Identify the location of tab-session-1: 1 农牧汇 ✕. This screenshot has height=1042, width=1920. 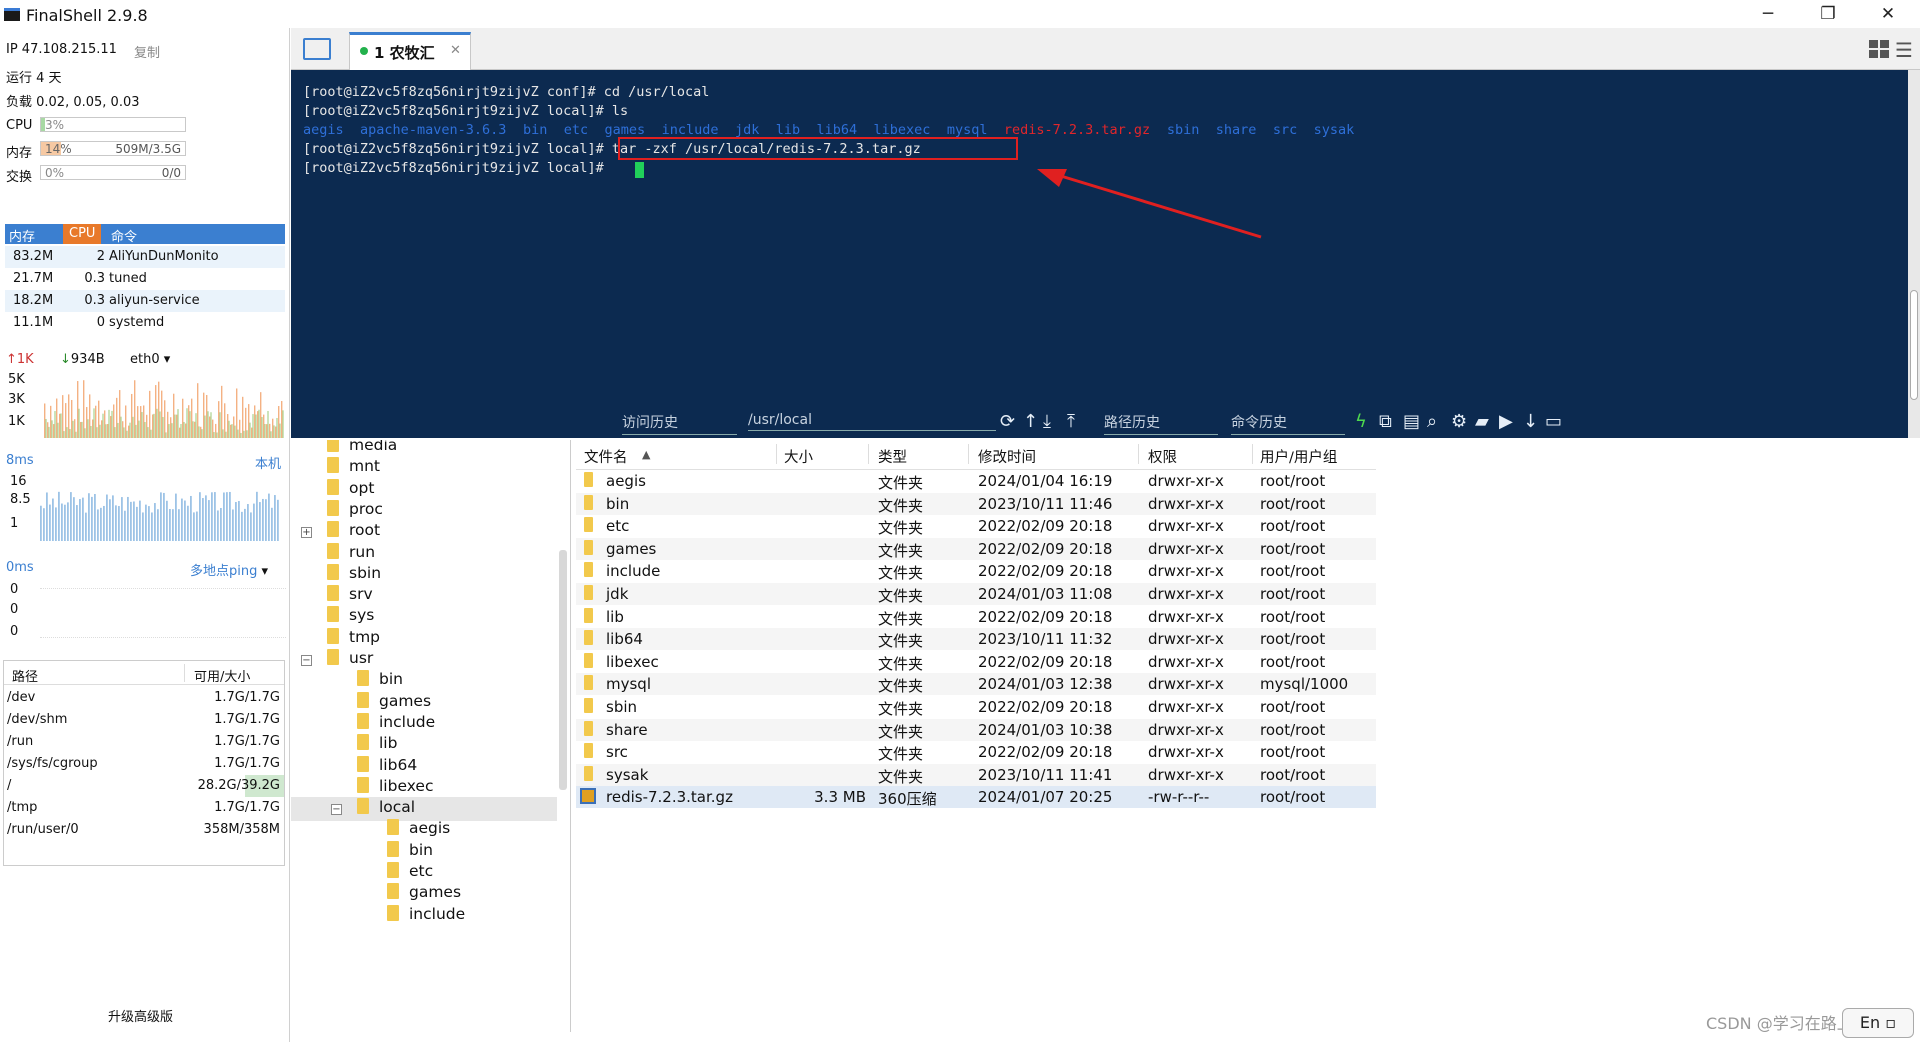
(410, 51).